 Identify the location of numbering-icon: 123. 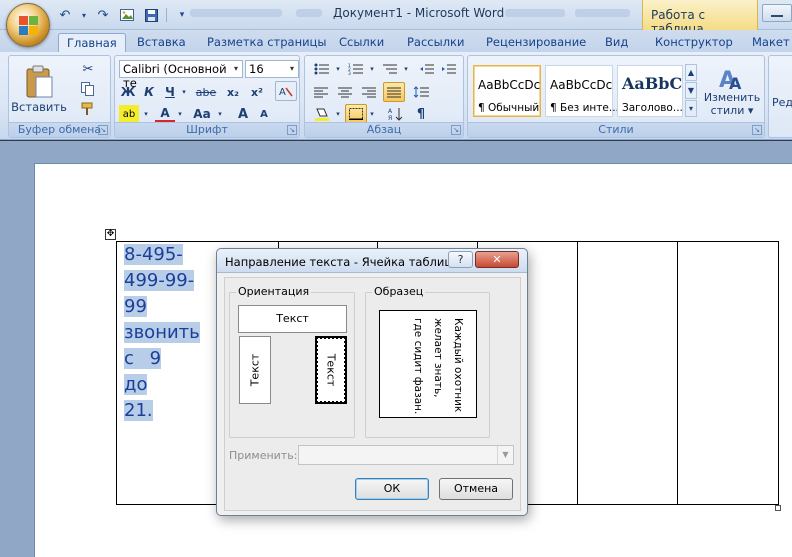
(356, 69).